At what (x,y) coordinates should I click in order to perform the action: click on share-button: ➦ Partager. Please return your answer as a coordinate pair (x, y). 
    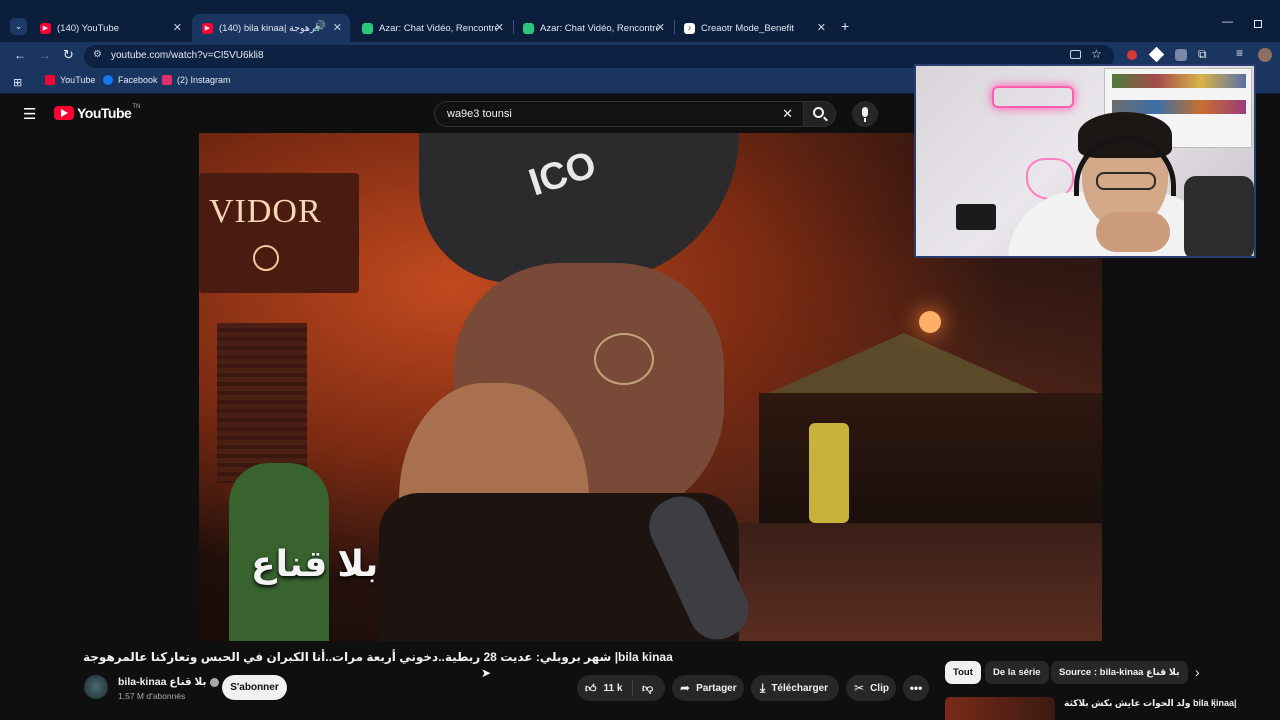
    Looking at the image, I should click on (708, 688).